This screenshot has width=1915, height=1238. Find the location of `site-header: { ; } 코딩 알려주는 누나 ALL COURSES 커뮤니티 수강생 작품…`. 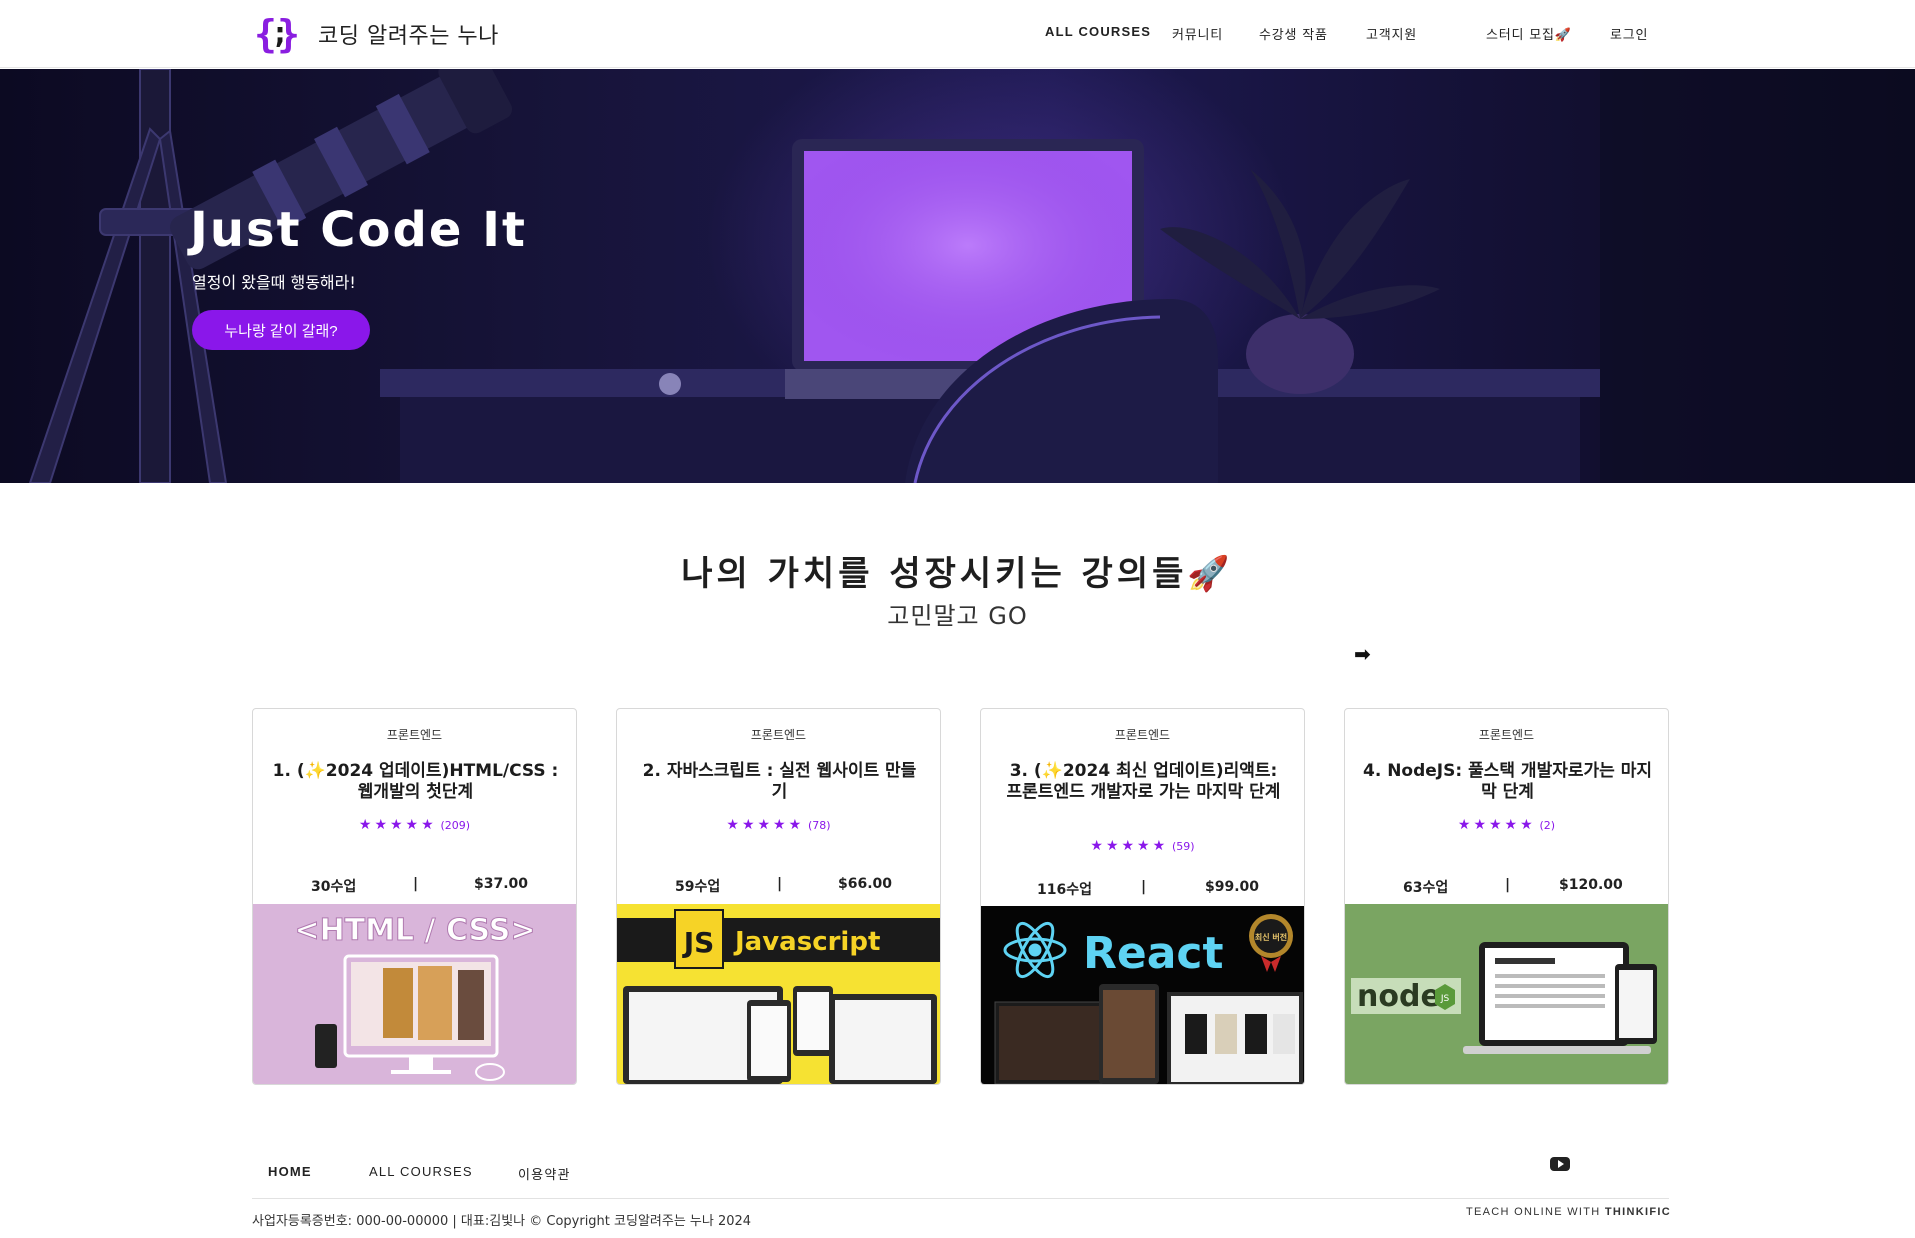

site-header: { ; } 코딩 알려주는 누나 ALL COURSES 커뮤니티 수강생 작품… is located at coordinates (957, 34).